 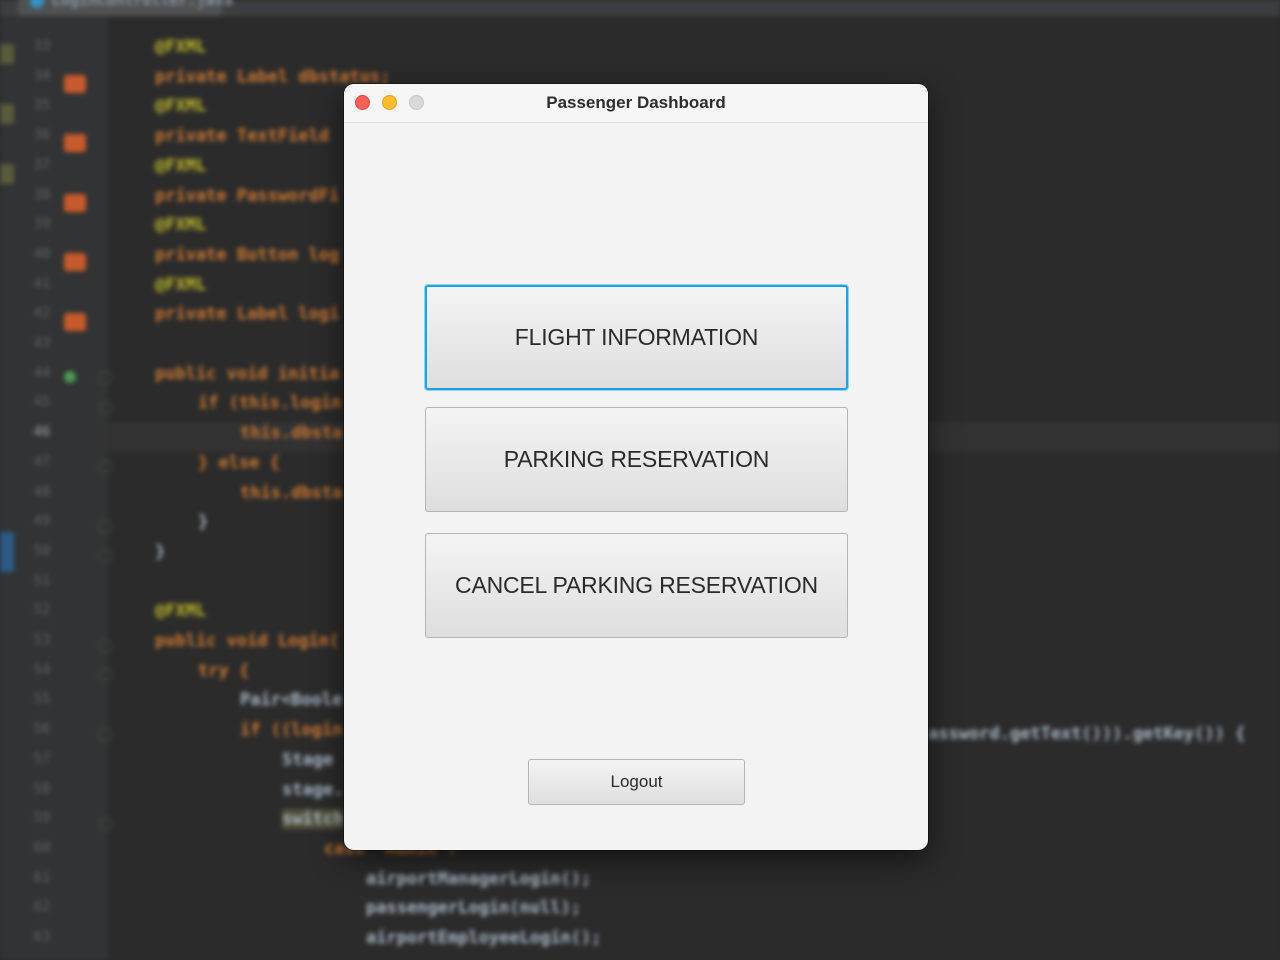 I want to click on editor-tab-label: LoginController.java, so click(x=142, y=4).